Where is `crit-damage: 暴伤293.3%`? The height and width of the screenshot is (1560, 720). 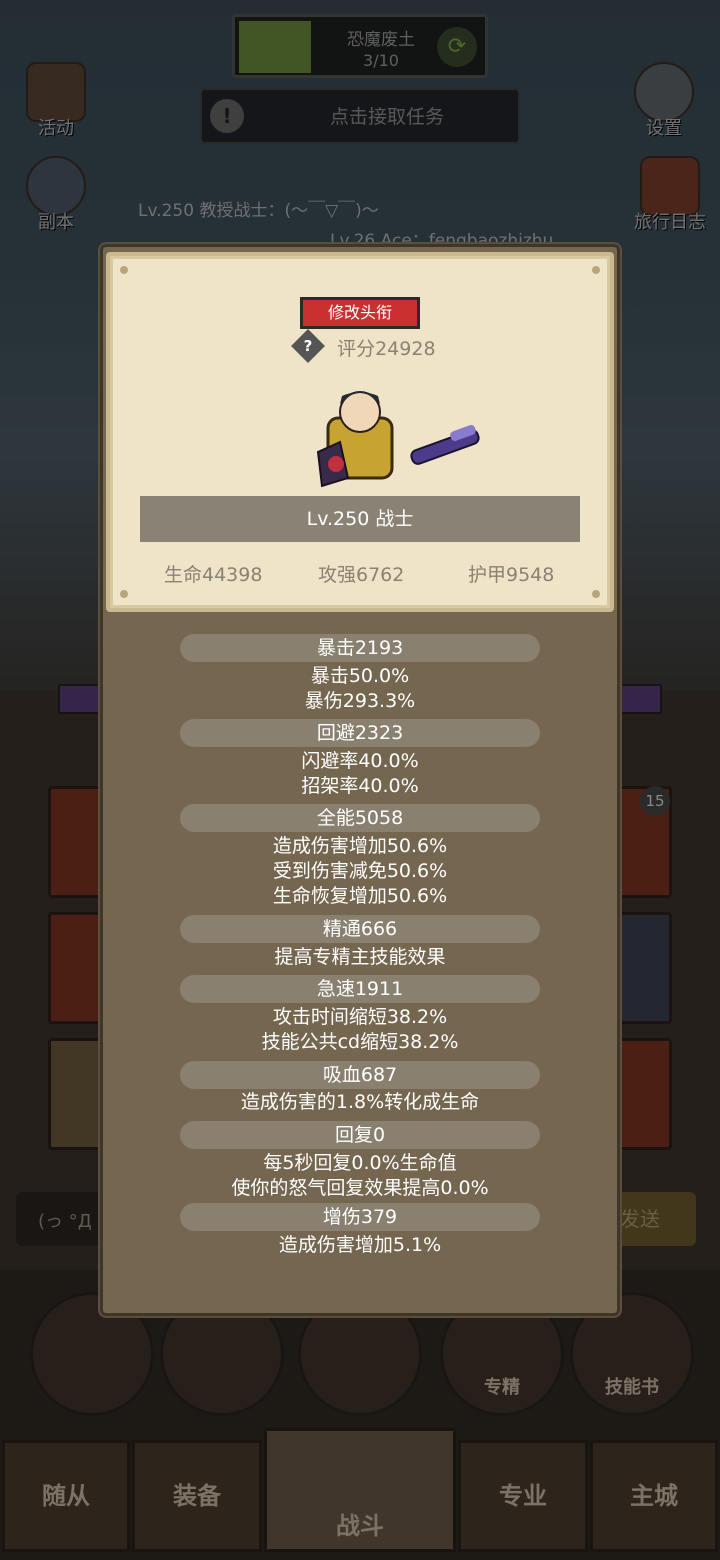 crit-damage: 暴伤293.3% is located at coordinates (360, 701).